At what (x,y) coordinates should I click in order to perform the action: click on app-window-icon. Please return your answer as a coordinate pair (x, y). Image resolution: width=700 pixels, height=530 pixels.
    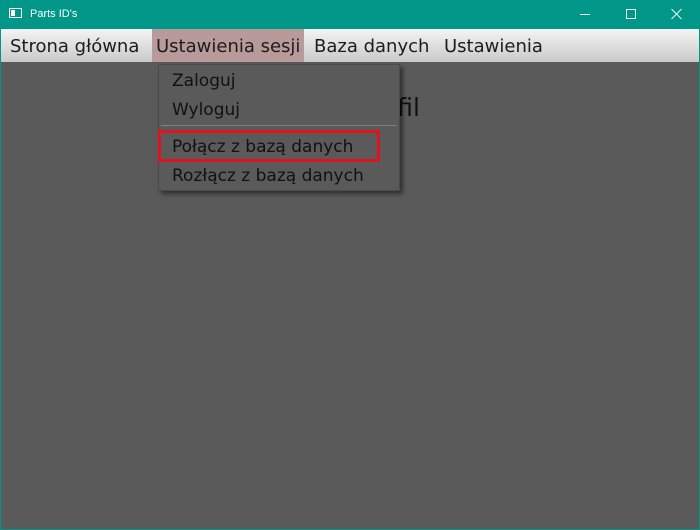
    Looking at the image, I should click on (15, 13).